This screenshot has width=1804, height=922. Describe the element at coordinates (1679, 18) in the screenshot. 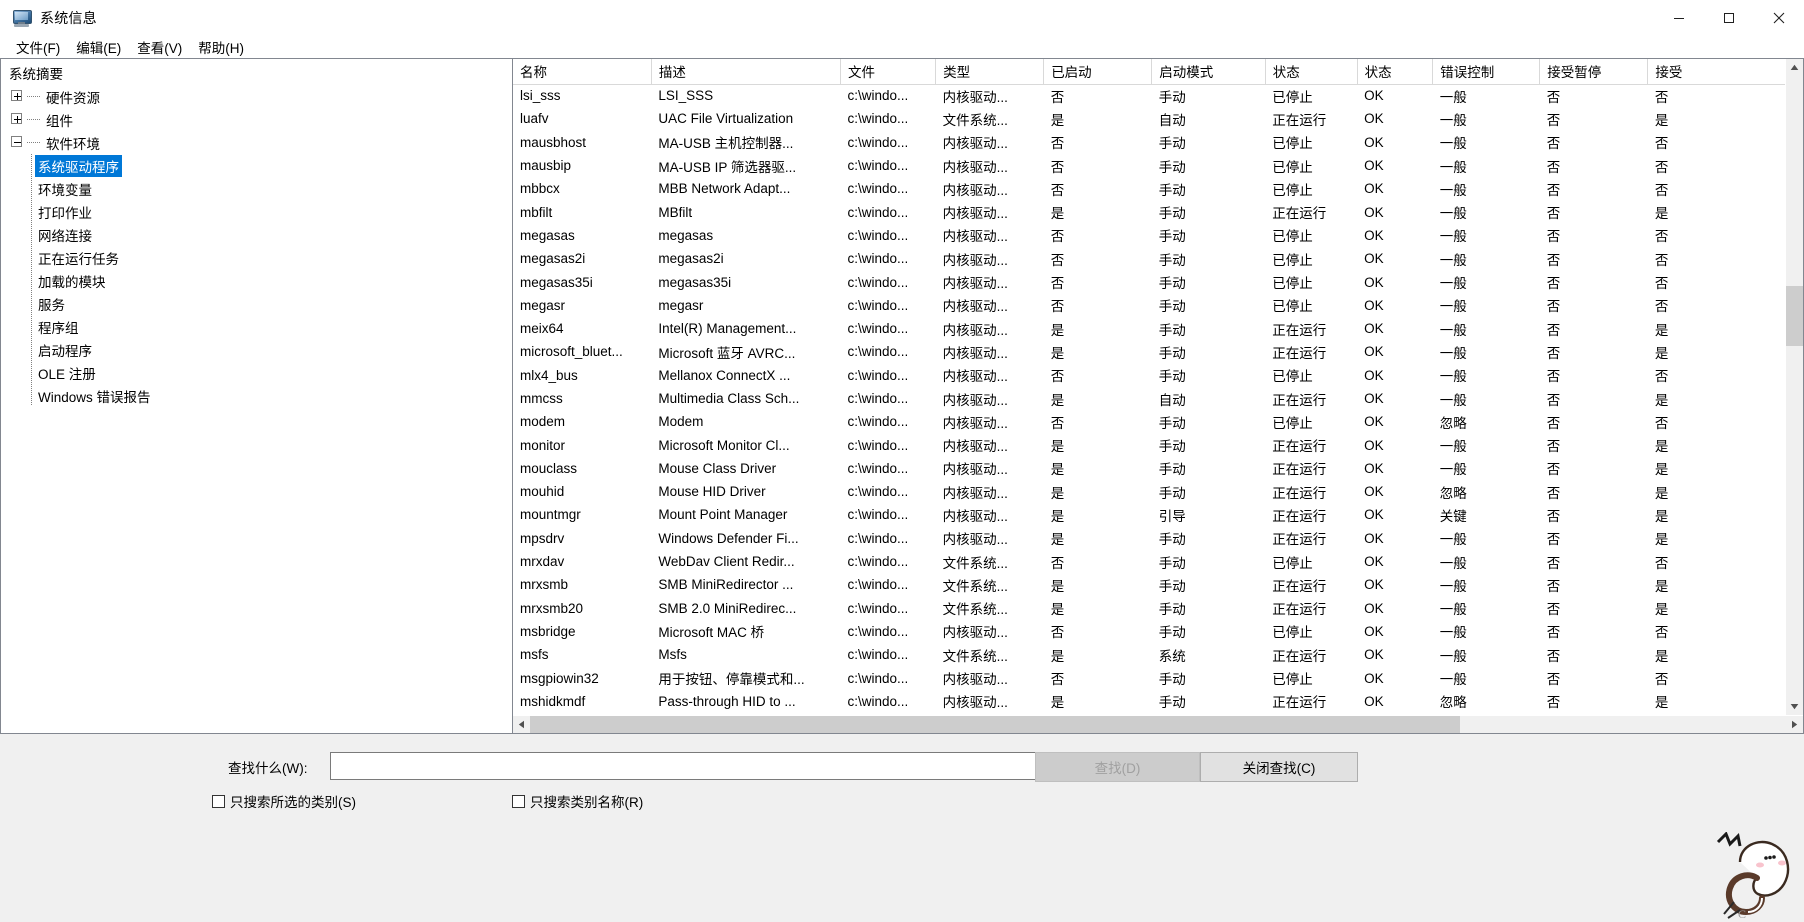

I see `minimize-button` at that location.